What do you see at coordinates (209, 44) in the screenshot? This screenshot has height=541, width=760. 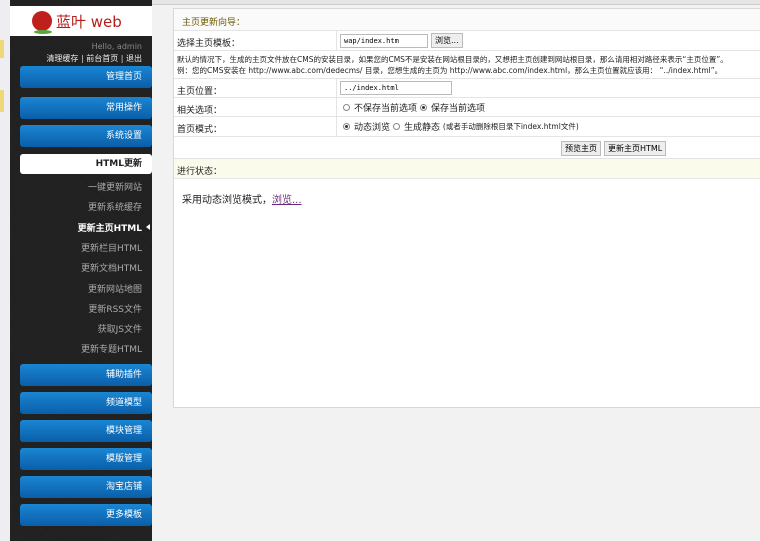 I see `template-label: 选择主页模板：` at bounding box center [209, 44].